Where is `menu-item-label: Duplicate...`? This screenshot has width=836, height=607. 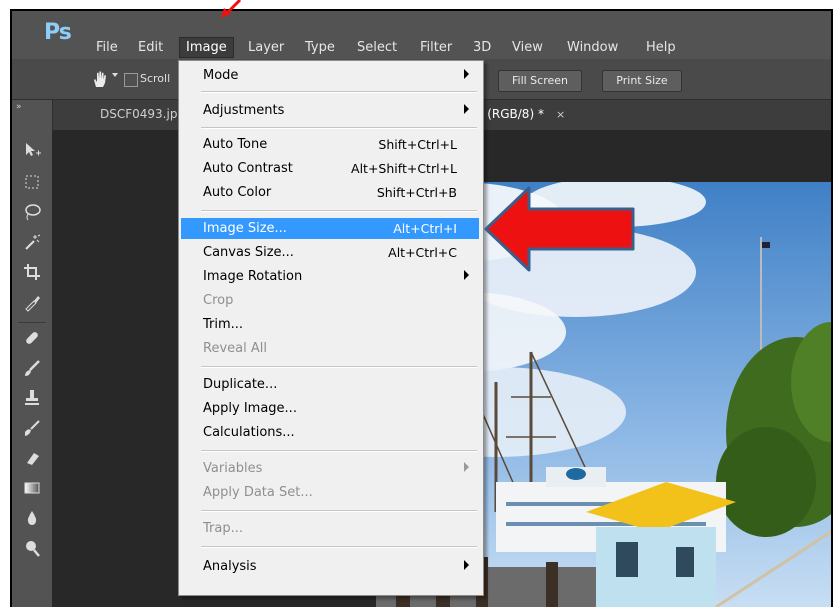
menu-item-label: Duplicate... is located at coordinates (240, 384).